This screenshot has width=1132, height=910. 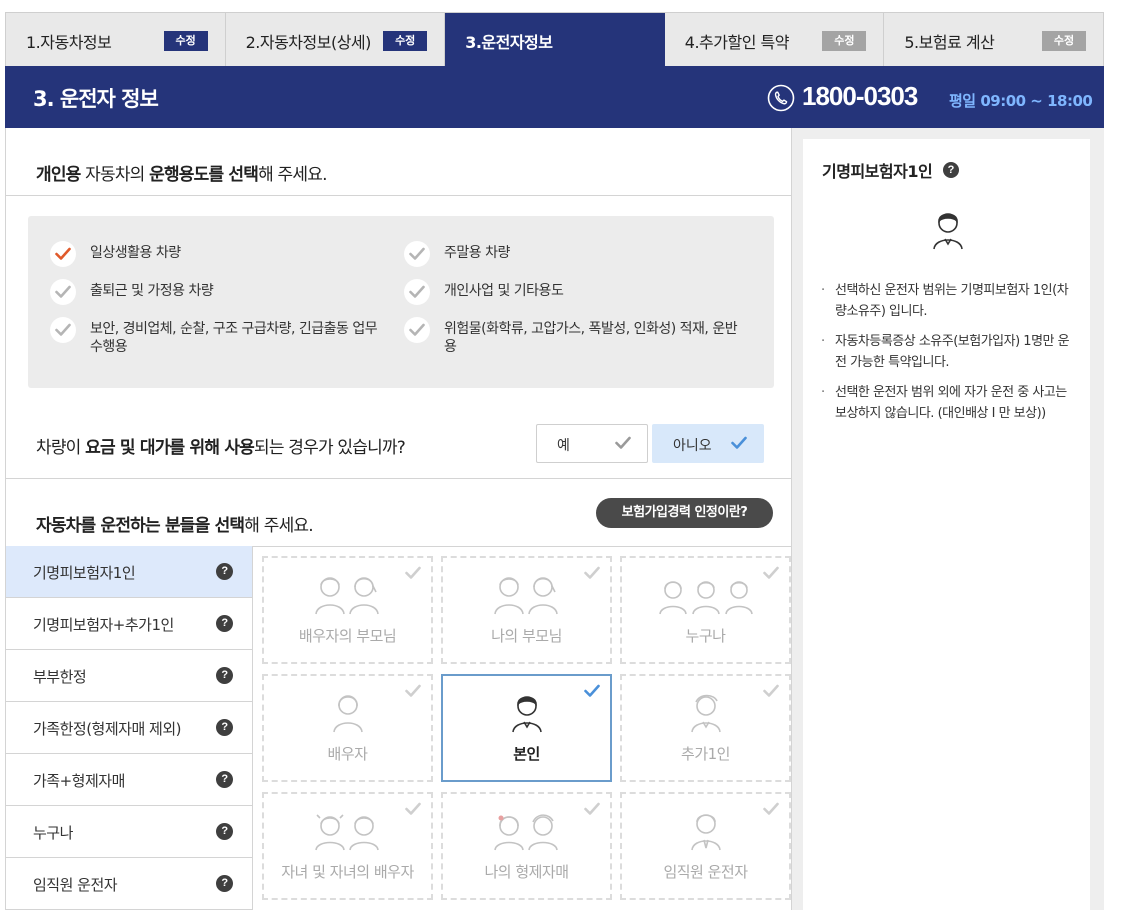 What do you see at coordinates (705, 636) in the screenshot?
I see `card-label: 누구나` at bounding box center [705, 636].